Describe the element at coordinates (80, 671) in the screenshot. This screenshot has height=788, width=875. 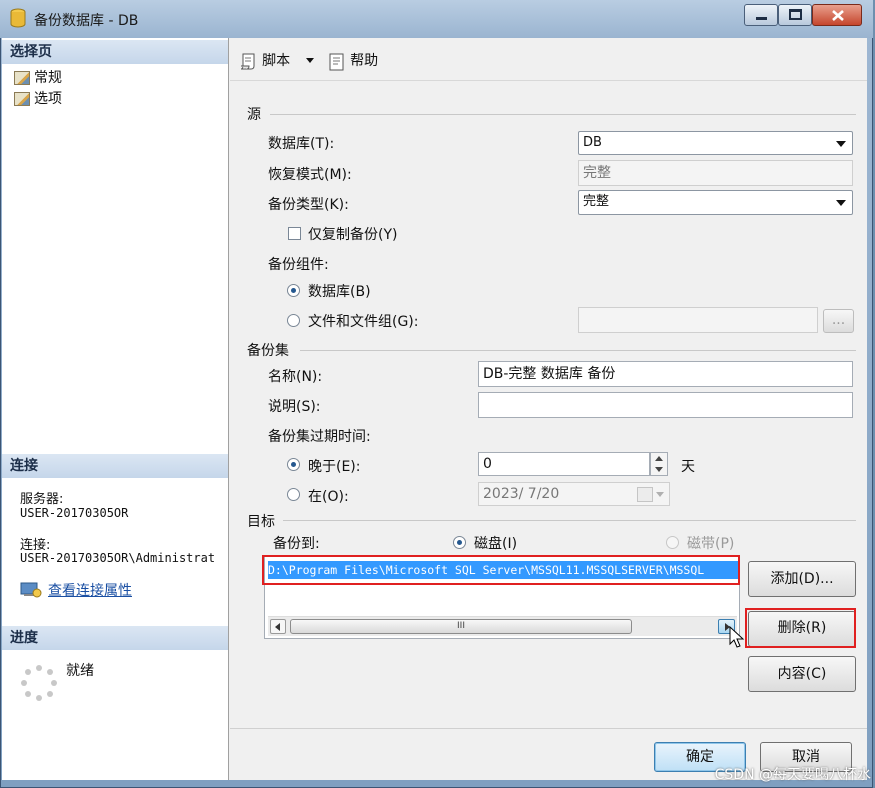
I see `progress-status: 就绪` at that location.